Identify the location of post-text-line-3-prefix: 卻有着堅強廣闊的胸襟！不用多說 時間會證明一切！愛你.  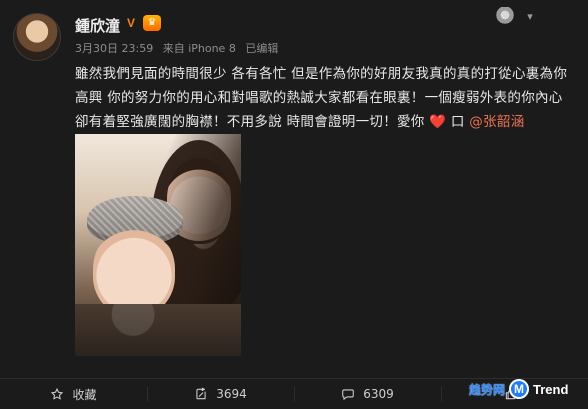
(250, 122).